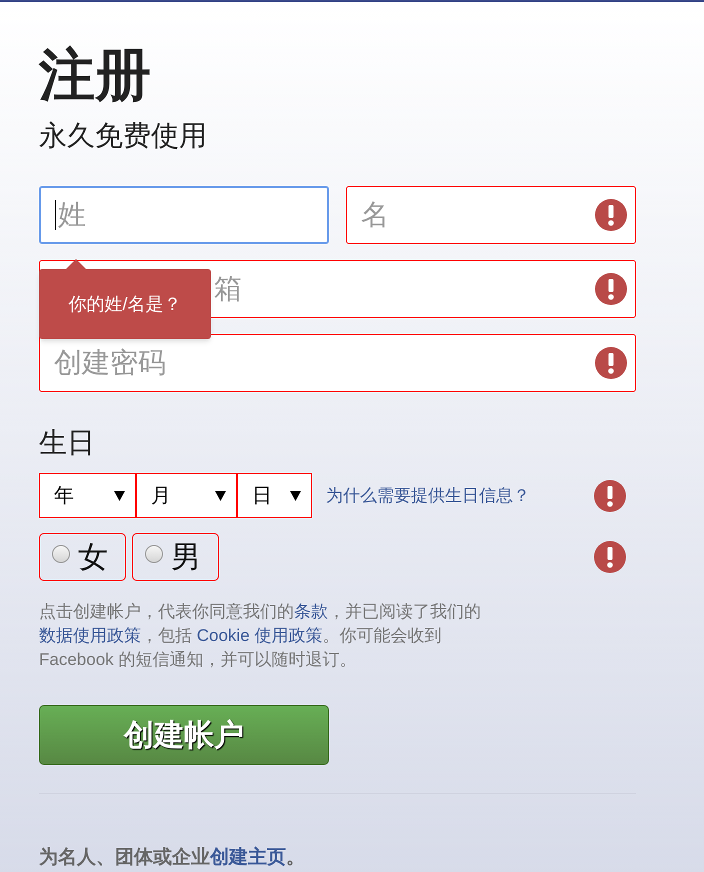 Image resolution: width=704 pixels, height=872 pixels. What do you see at coordinates (87, 495) in the screenshot?
I see `date-dropdown: 年` at bounding box center [87, 495].